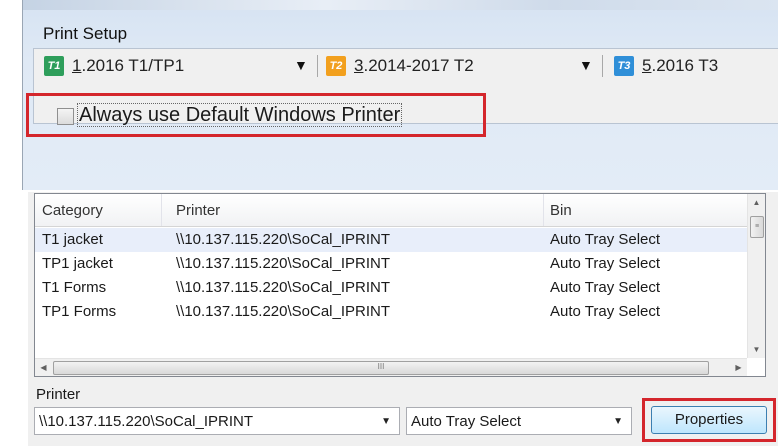 Image resolution: width=778 pixels, height=446 pixels. What do you see at coordinates (240, 115) in the screenshot?
I see `default-printer-checkbox-label: Always use Default Windows Printer` at bounding box center [240, 115].